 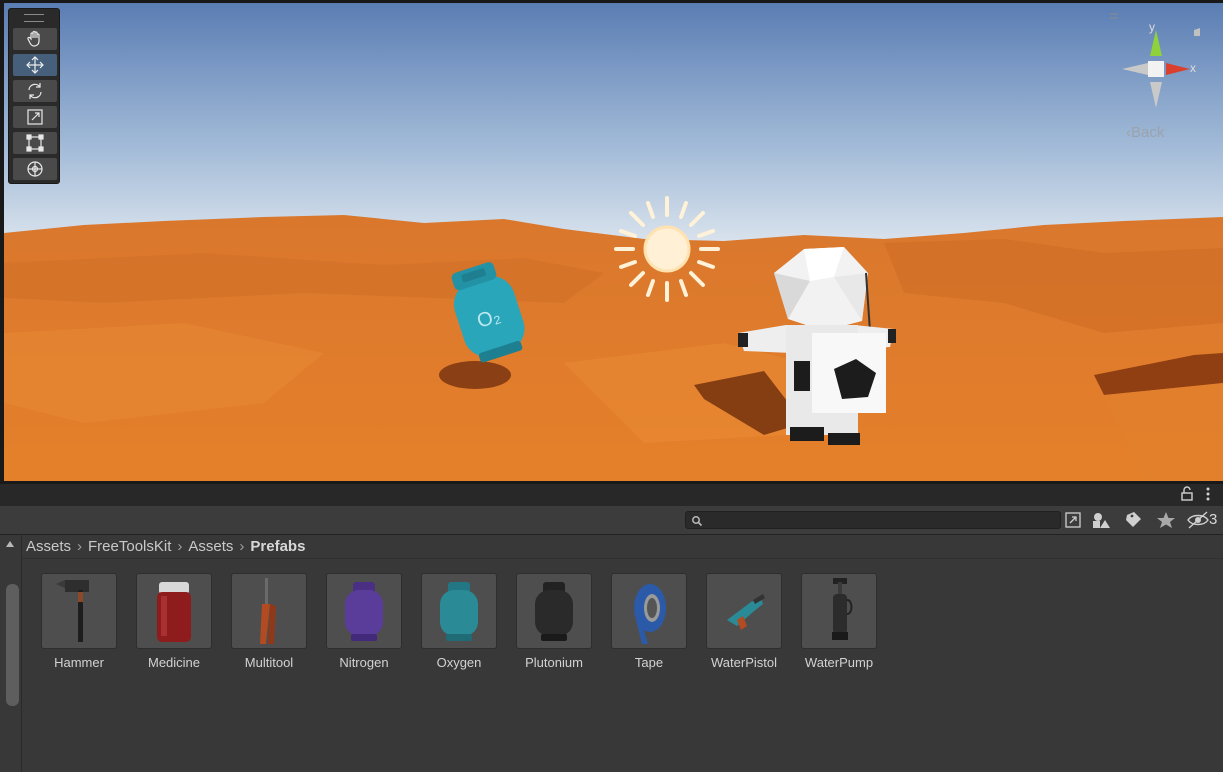 What do you see at coordinates (611, 495) in the screenshot?
I see `project-panel-tabbar` at bounding box center [611, 495].